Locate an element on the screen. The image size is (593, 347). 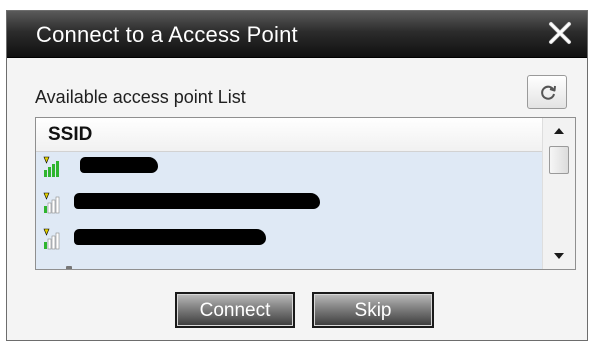
chevron-down-icon is located at coordinates (559, 256).